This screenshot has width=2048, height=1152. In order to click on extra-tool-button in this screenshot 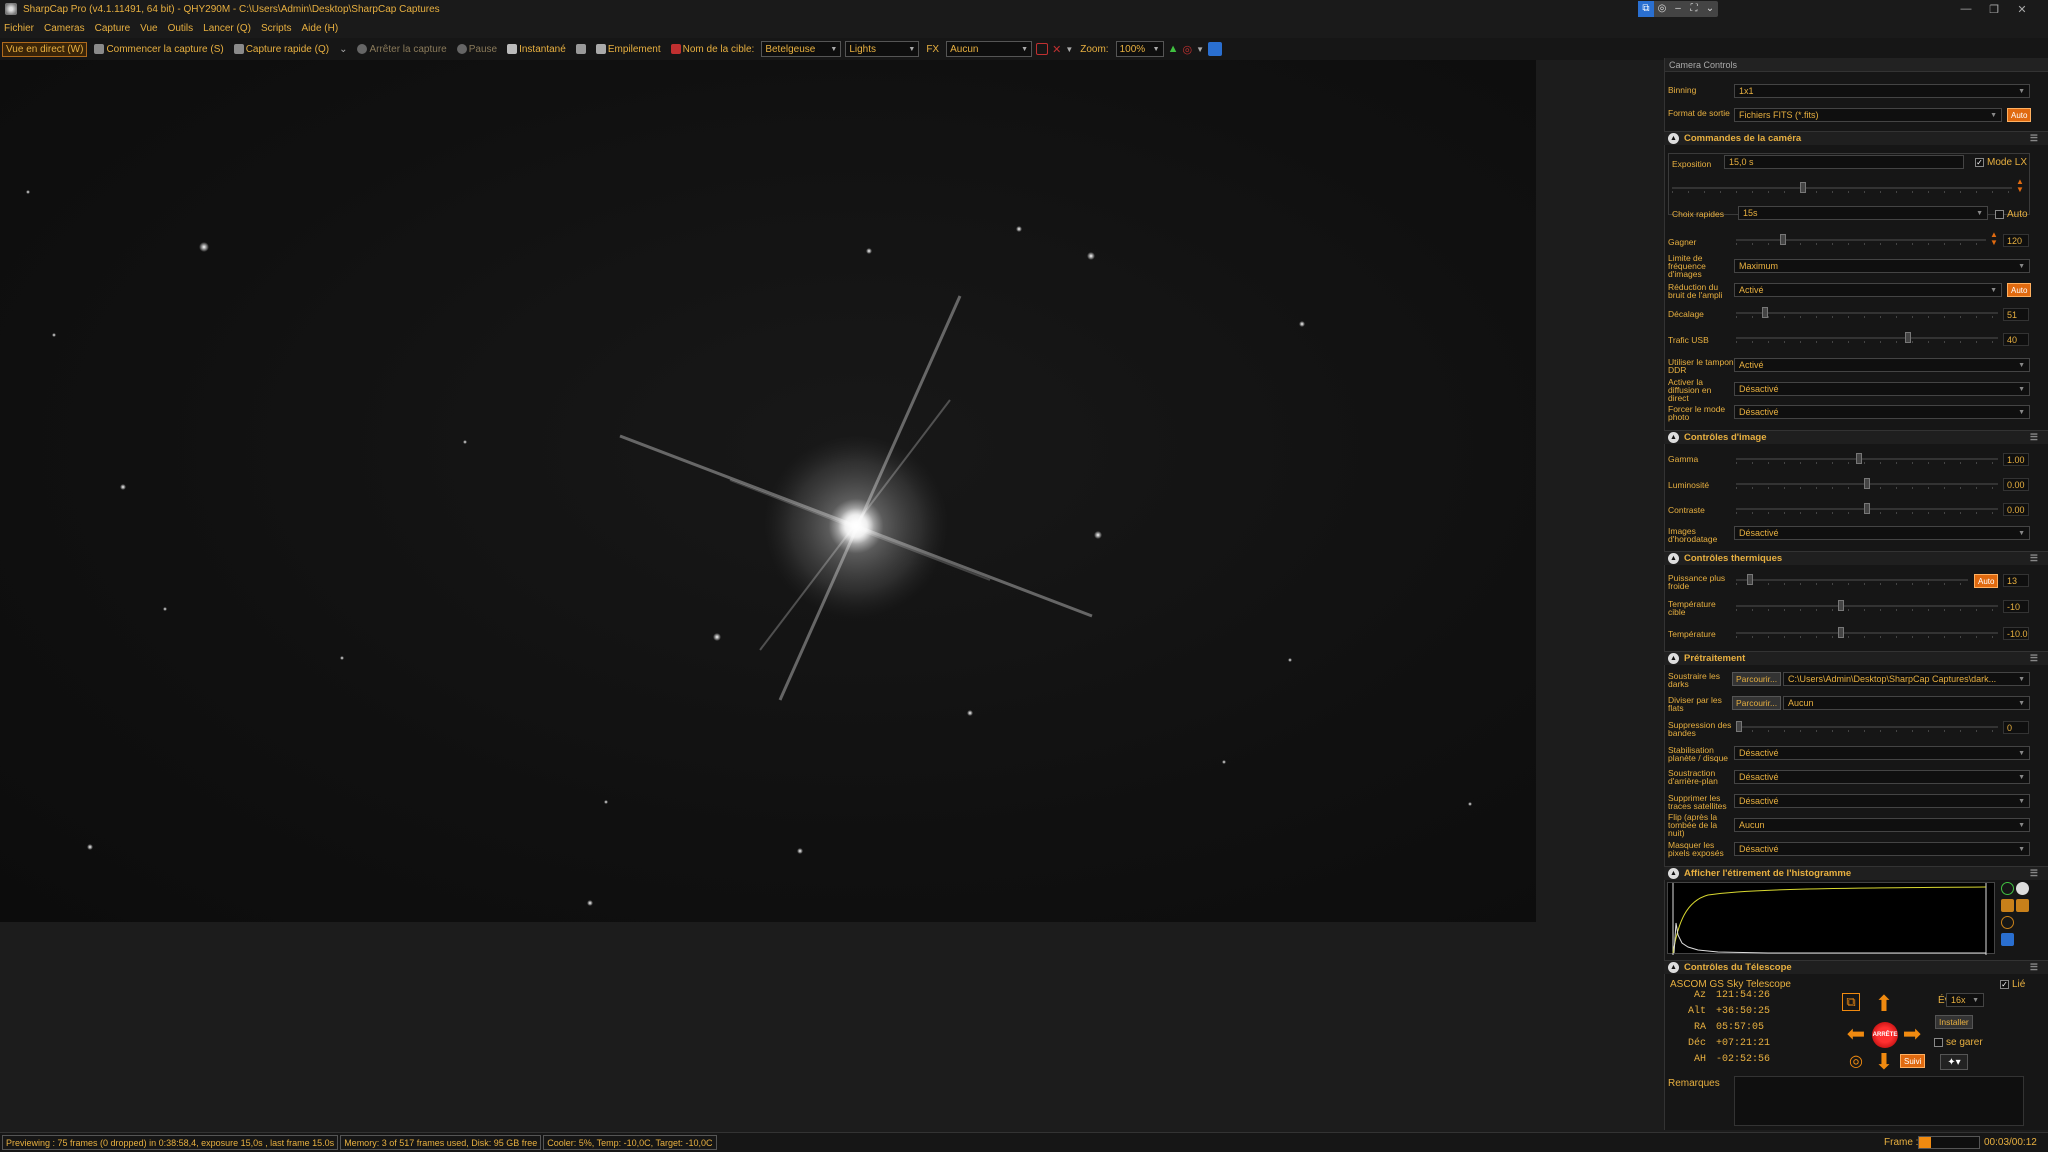, I will do `click(581, 49)`.